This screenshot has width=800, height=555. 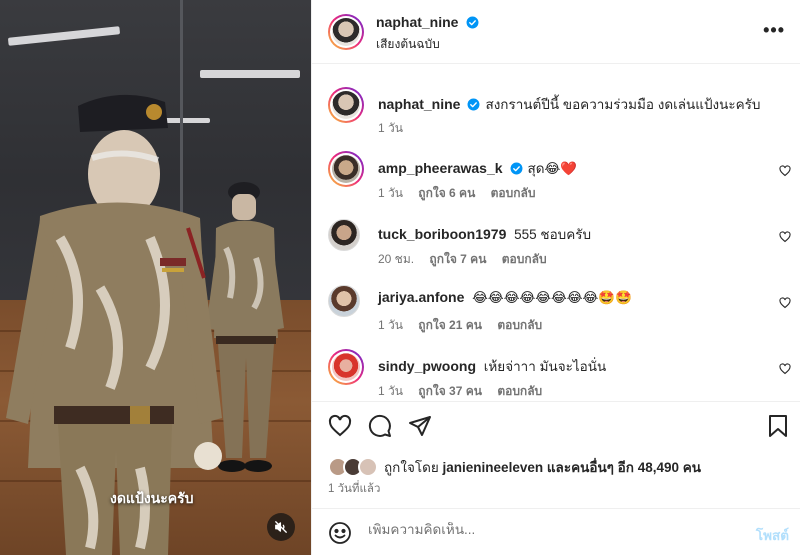 I want to click on caption-time: 1 วัน, so click(x=390, y=128).